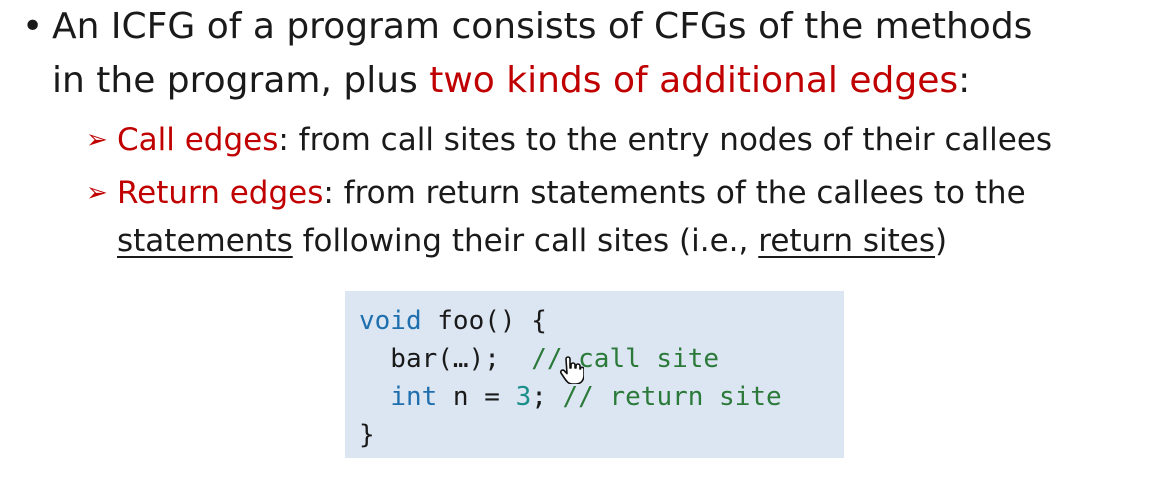 This screenshot has height=478, width=1150. Describe the element at coordinates (941, 241) in the screenshot. I see `return-edges-end: )` at that location.